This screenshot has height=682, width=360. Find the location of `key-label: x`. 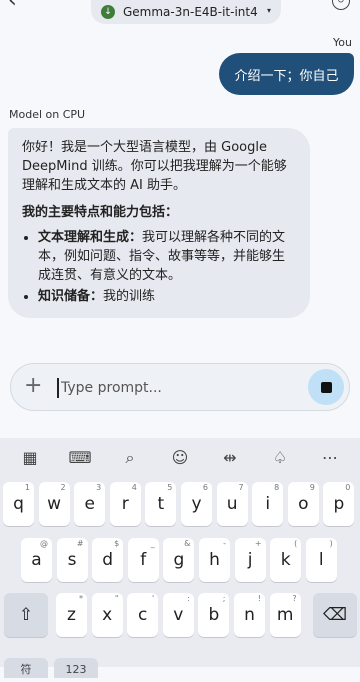

key-label: x is located at coordinates (107, 615).